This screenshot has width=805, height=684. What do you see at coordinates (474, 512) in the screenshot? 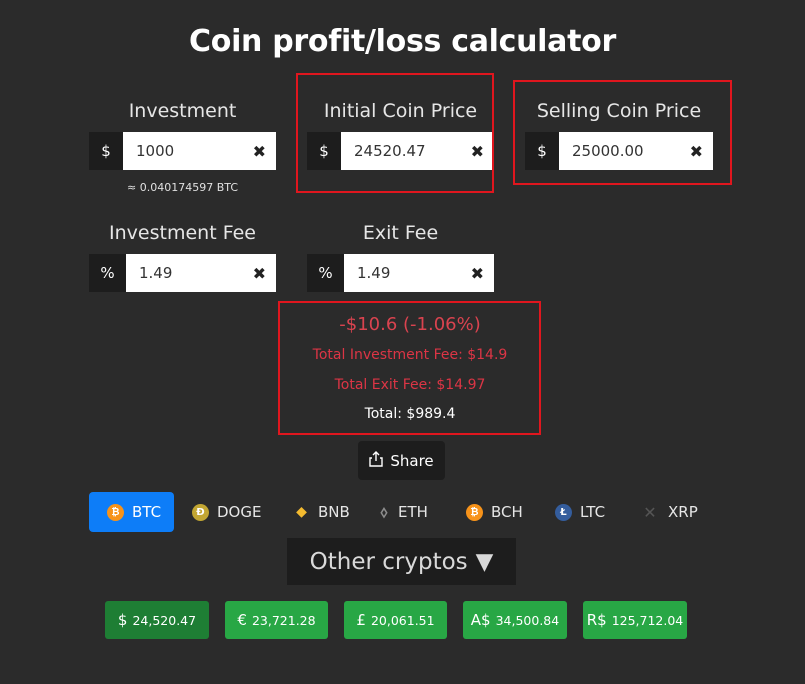
I see `bitcoin-cash-icon: ₿` at bounding box center [474, 512].